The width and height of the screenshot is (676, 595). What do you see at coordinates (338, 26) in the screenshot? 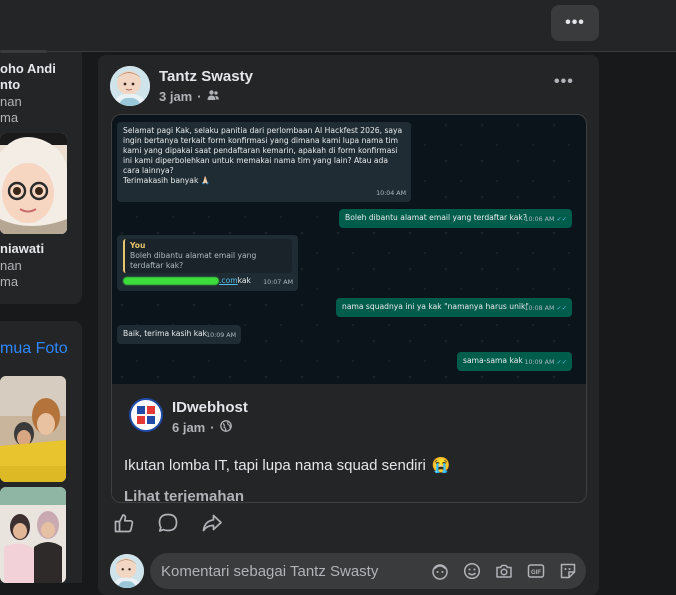
I see `top-bar: •••` at bounding box center [338, 26].